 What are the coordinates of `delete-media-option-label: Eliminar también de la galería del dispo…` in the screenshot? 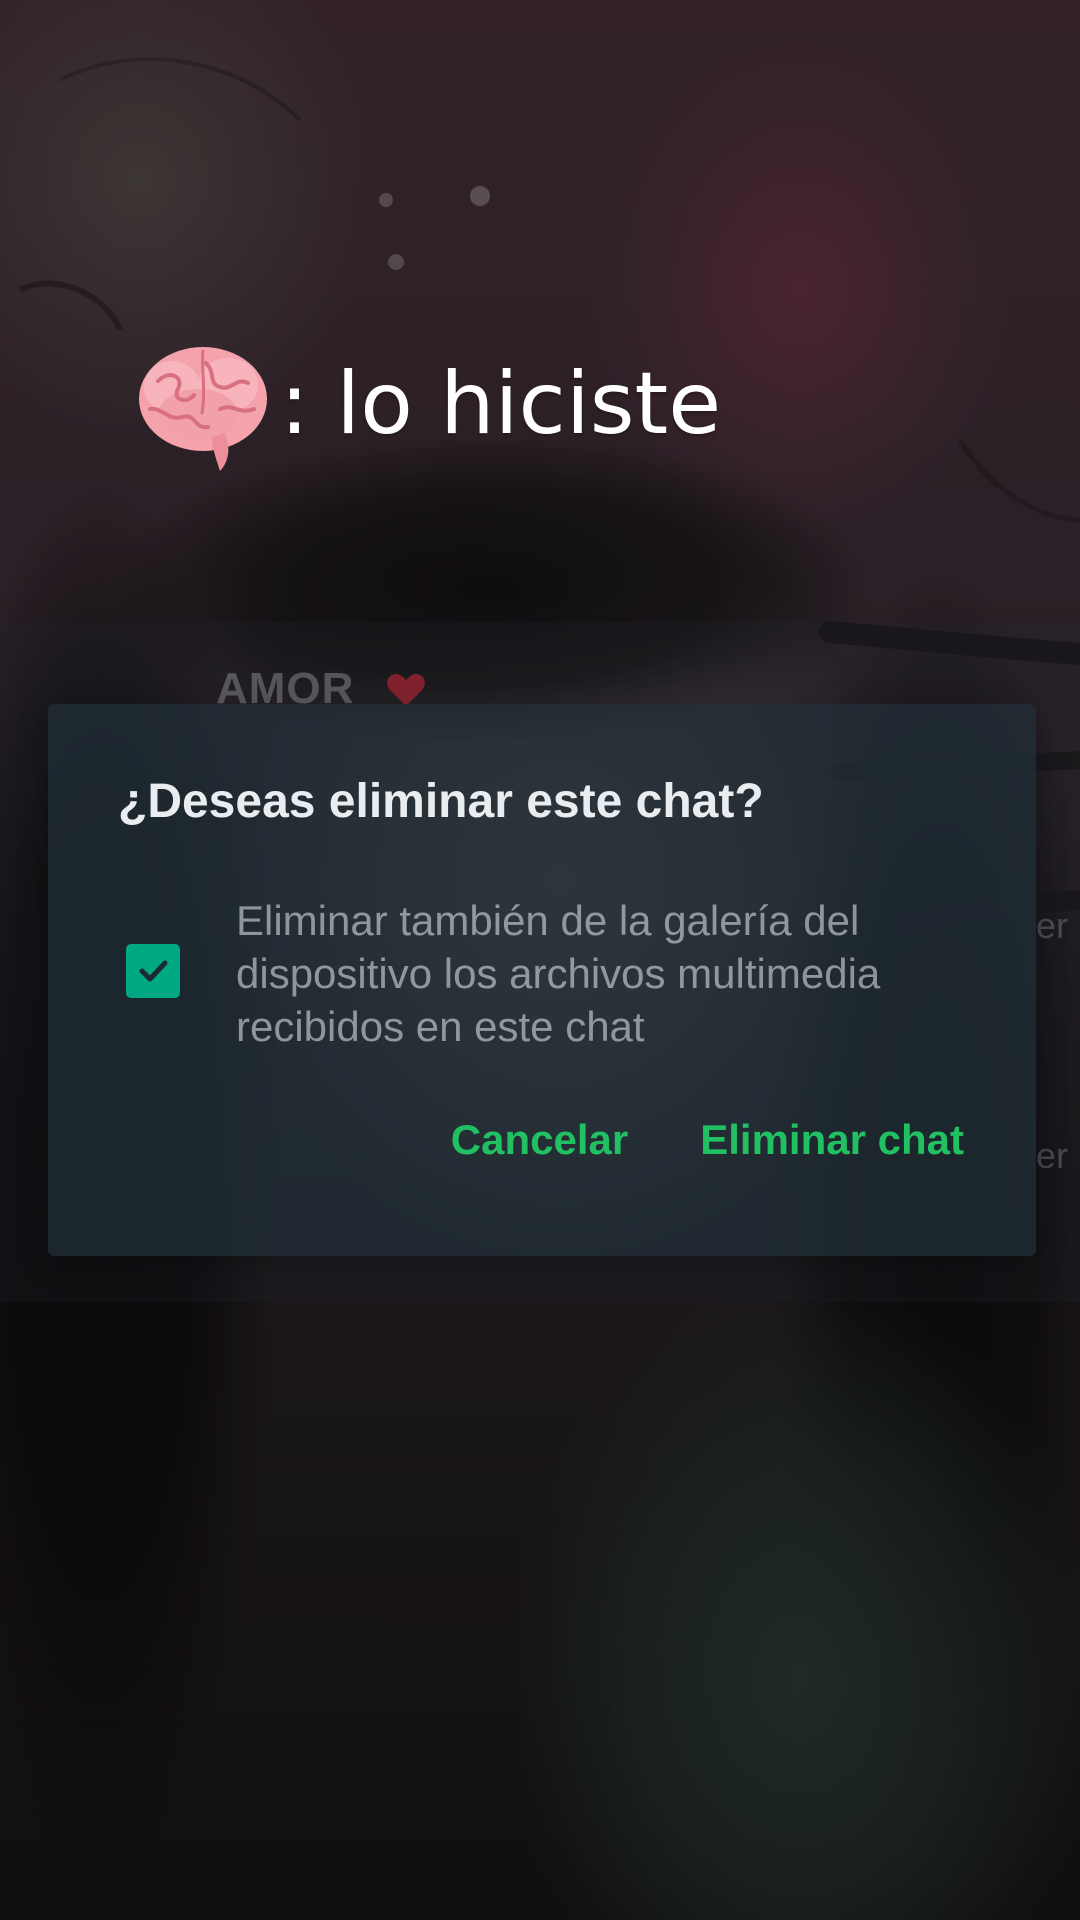 It's located at (558, 973).